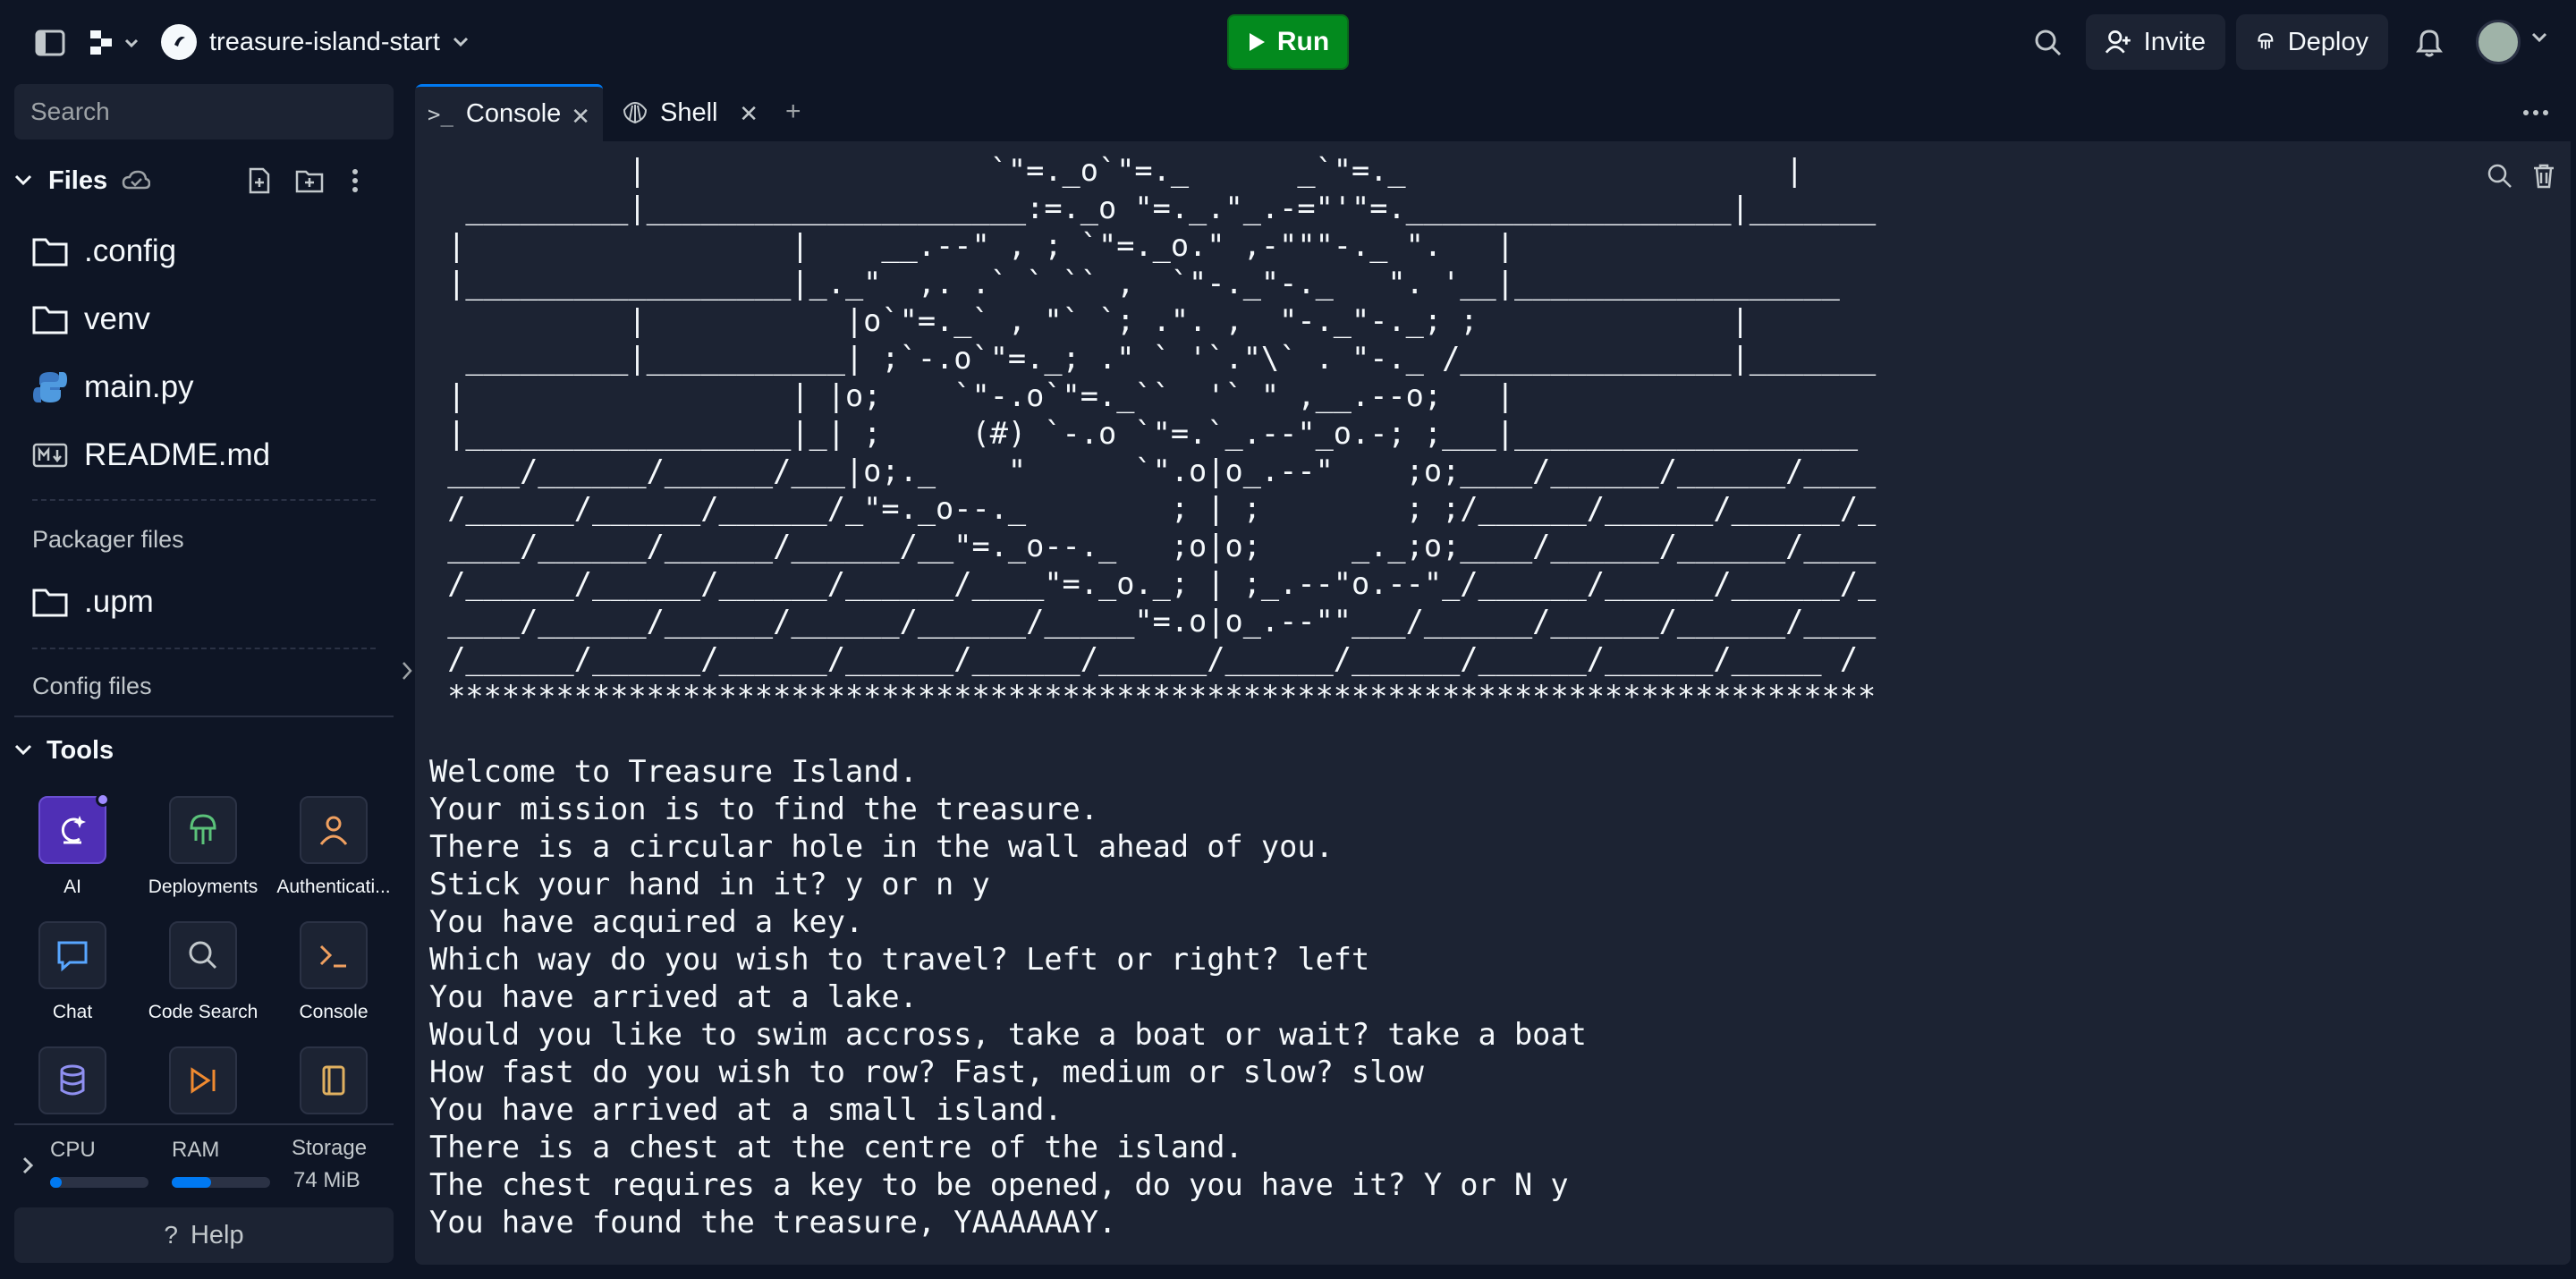 This screenshot has height=1279, width=2576. I want to click on search-input: Search, so click(204, 112).